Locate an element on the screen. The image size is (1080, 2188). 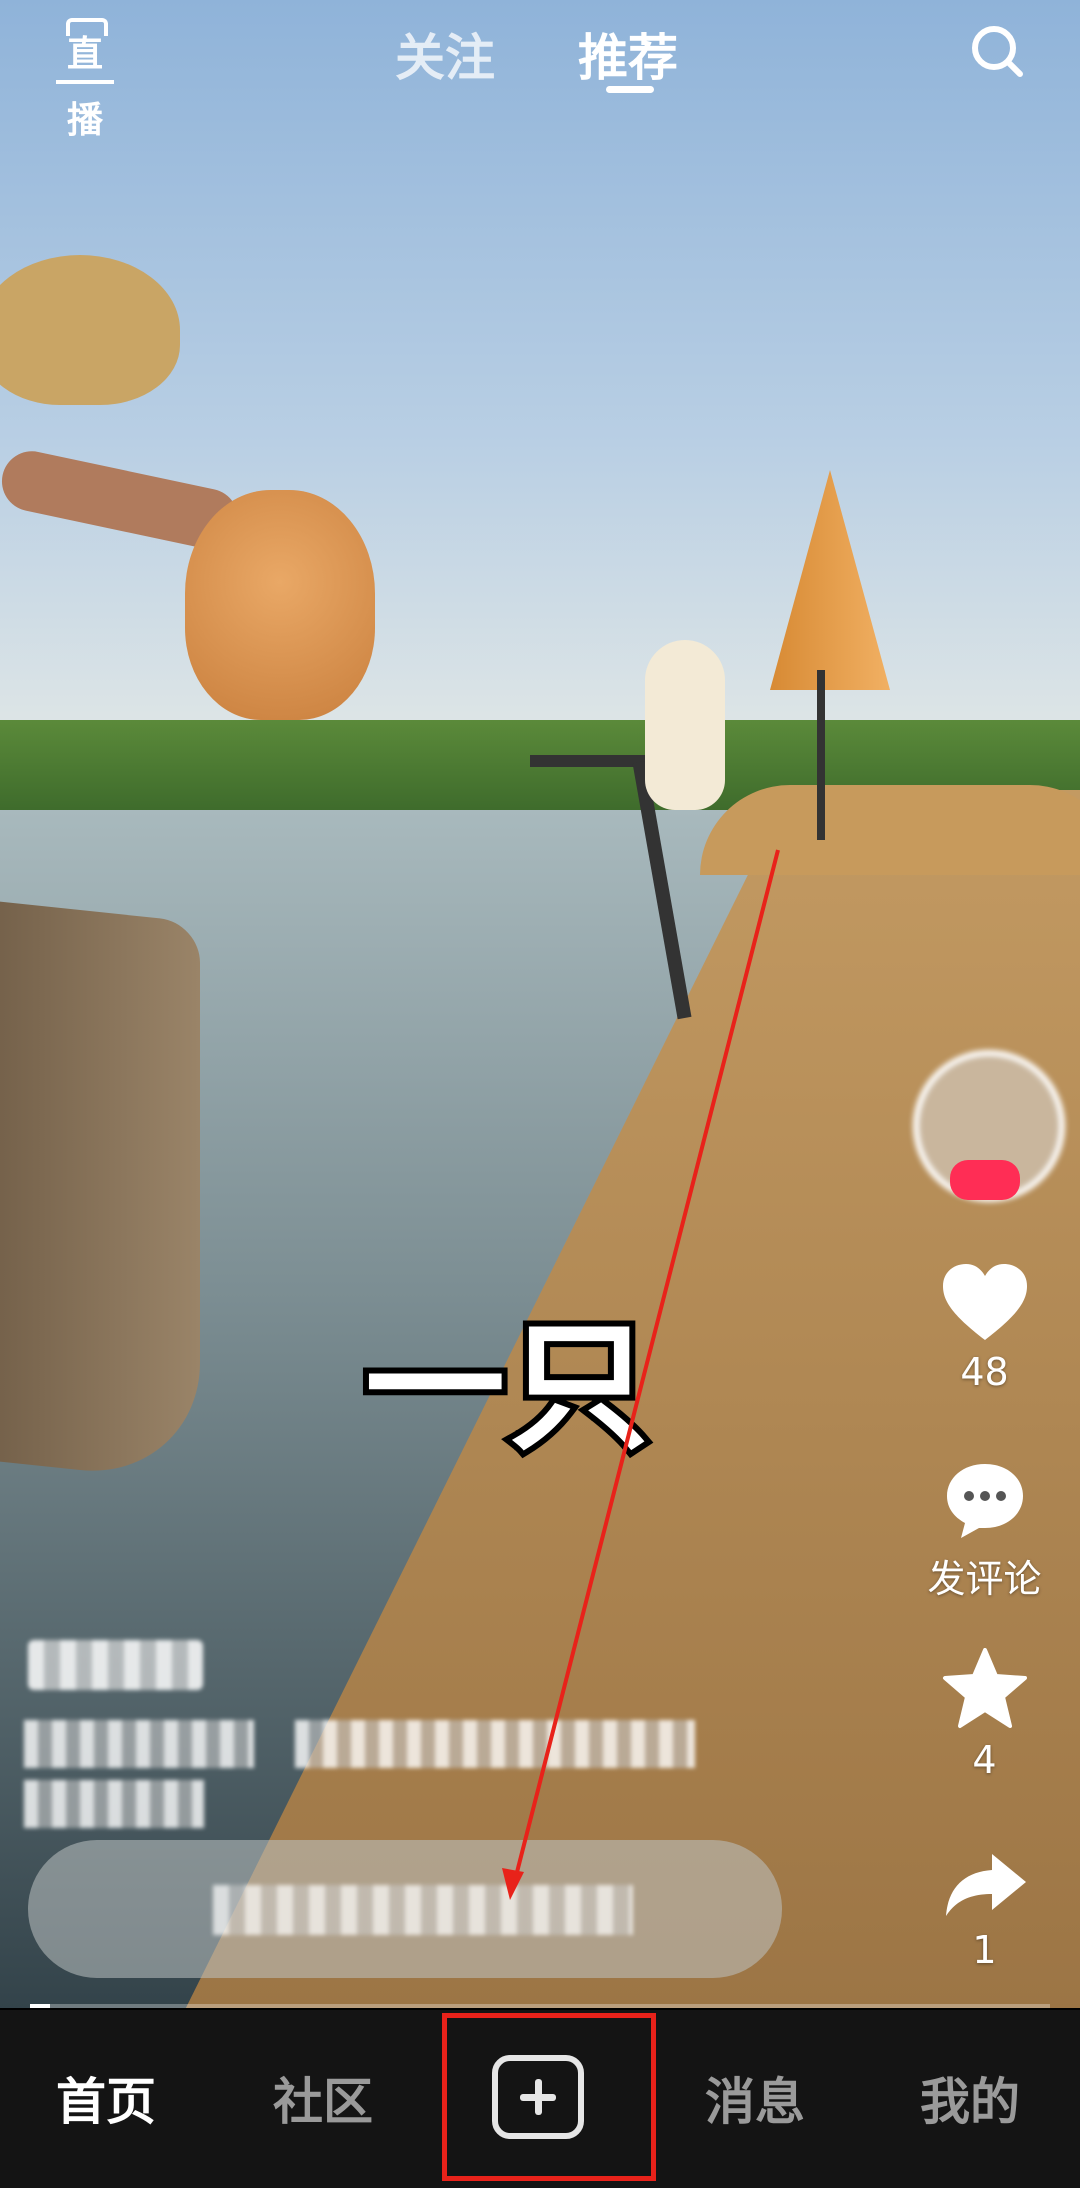
video-boat-left is located at coordinates (100, 1190).